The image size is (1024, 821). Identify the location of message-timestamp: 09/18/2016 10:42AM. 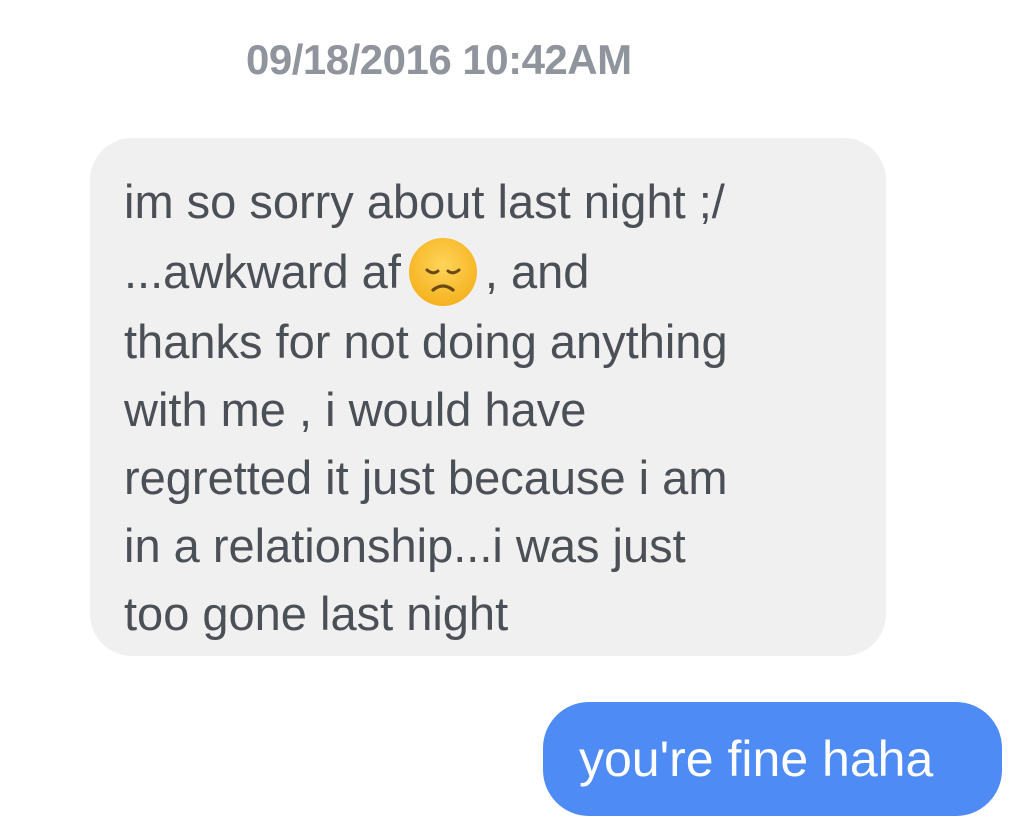
(439, 59).